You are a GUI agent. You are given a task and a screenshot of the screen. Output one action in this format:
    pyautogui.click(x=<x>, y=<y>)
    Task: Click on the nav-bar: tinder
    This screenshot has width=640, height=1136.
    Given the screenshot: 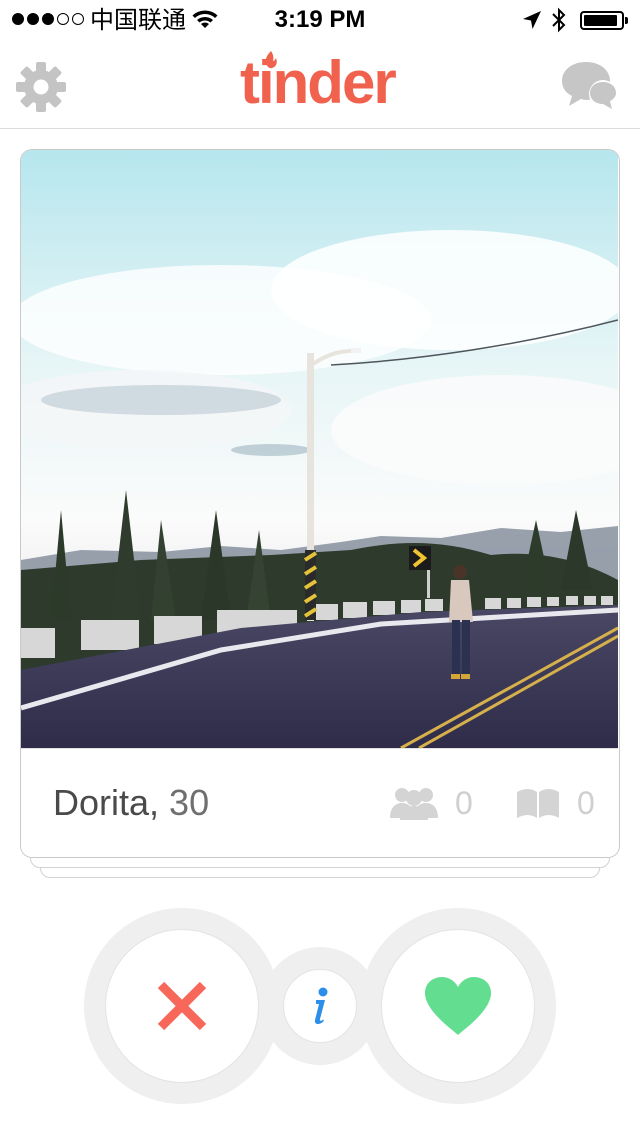 What is the action you would take?
    pyautogui.click(x=320, y=84)
    